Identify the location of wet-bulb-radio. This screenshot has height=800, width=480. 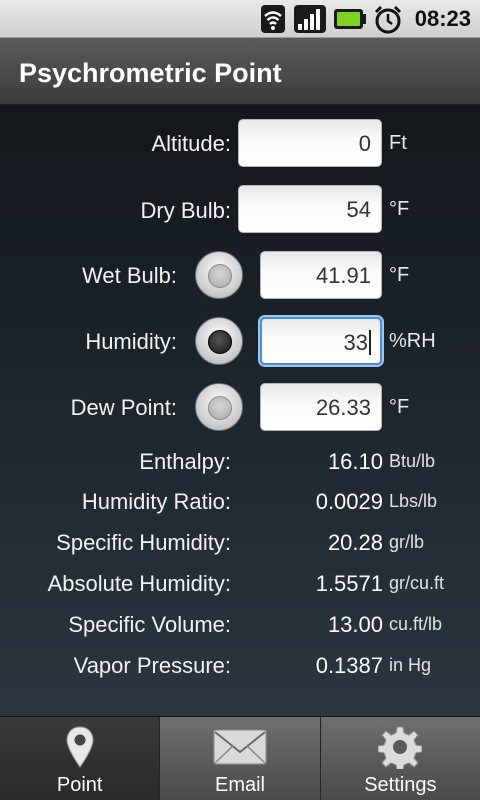
(219, 275).